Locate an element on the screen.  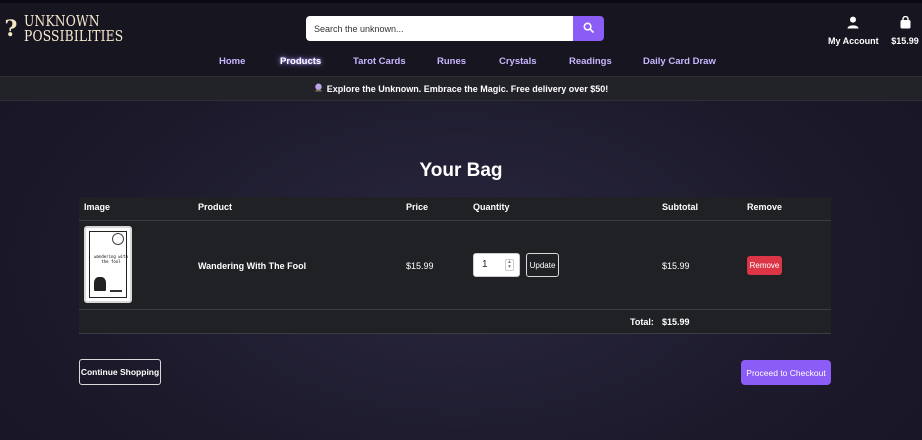
nav-item-products: Products is located at coordinates (300, 61).